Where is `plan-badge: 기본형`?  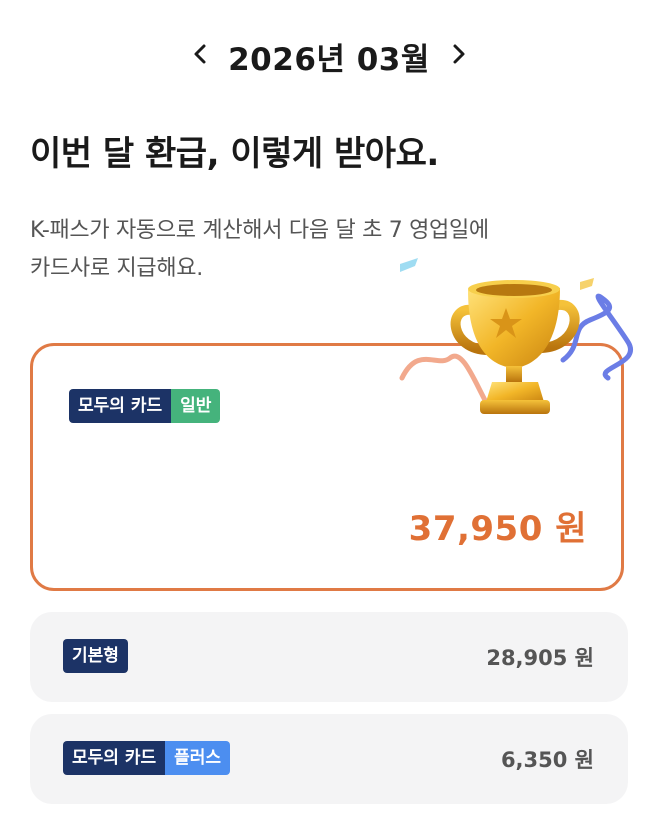
plan-badge: 기본형 is located at coordinates (95, 656).